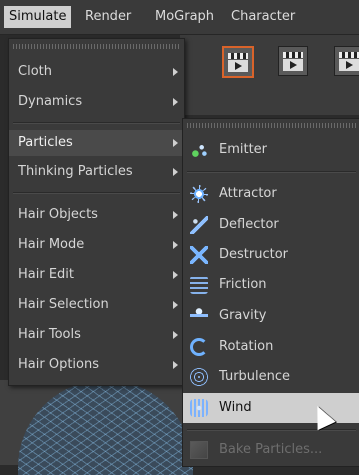  I want to click on friction-icon, so click(199, 285).